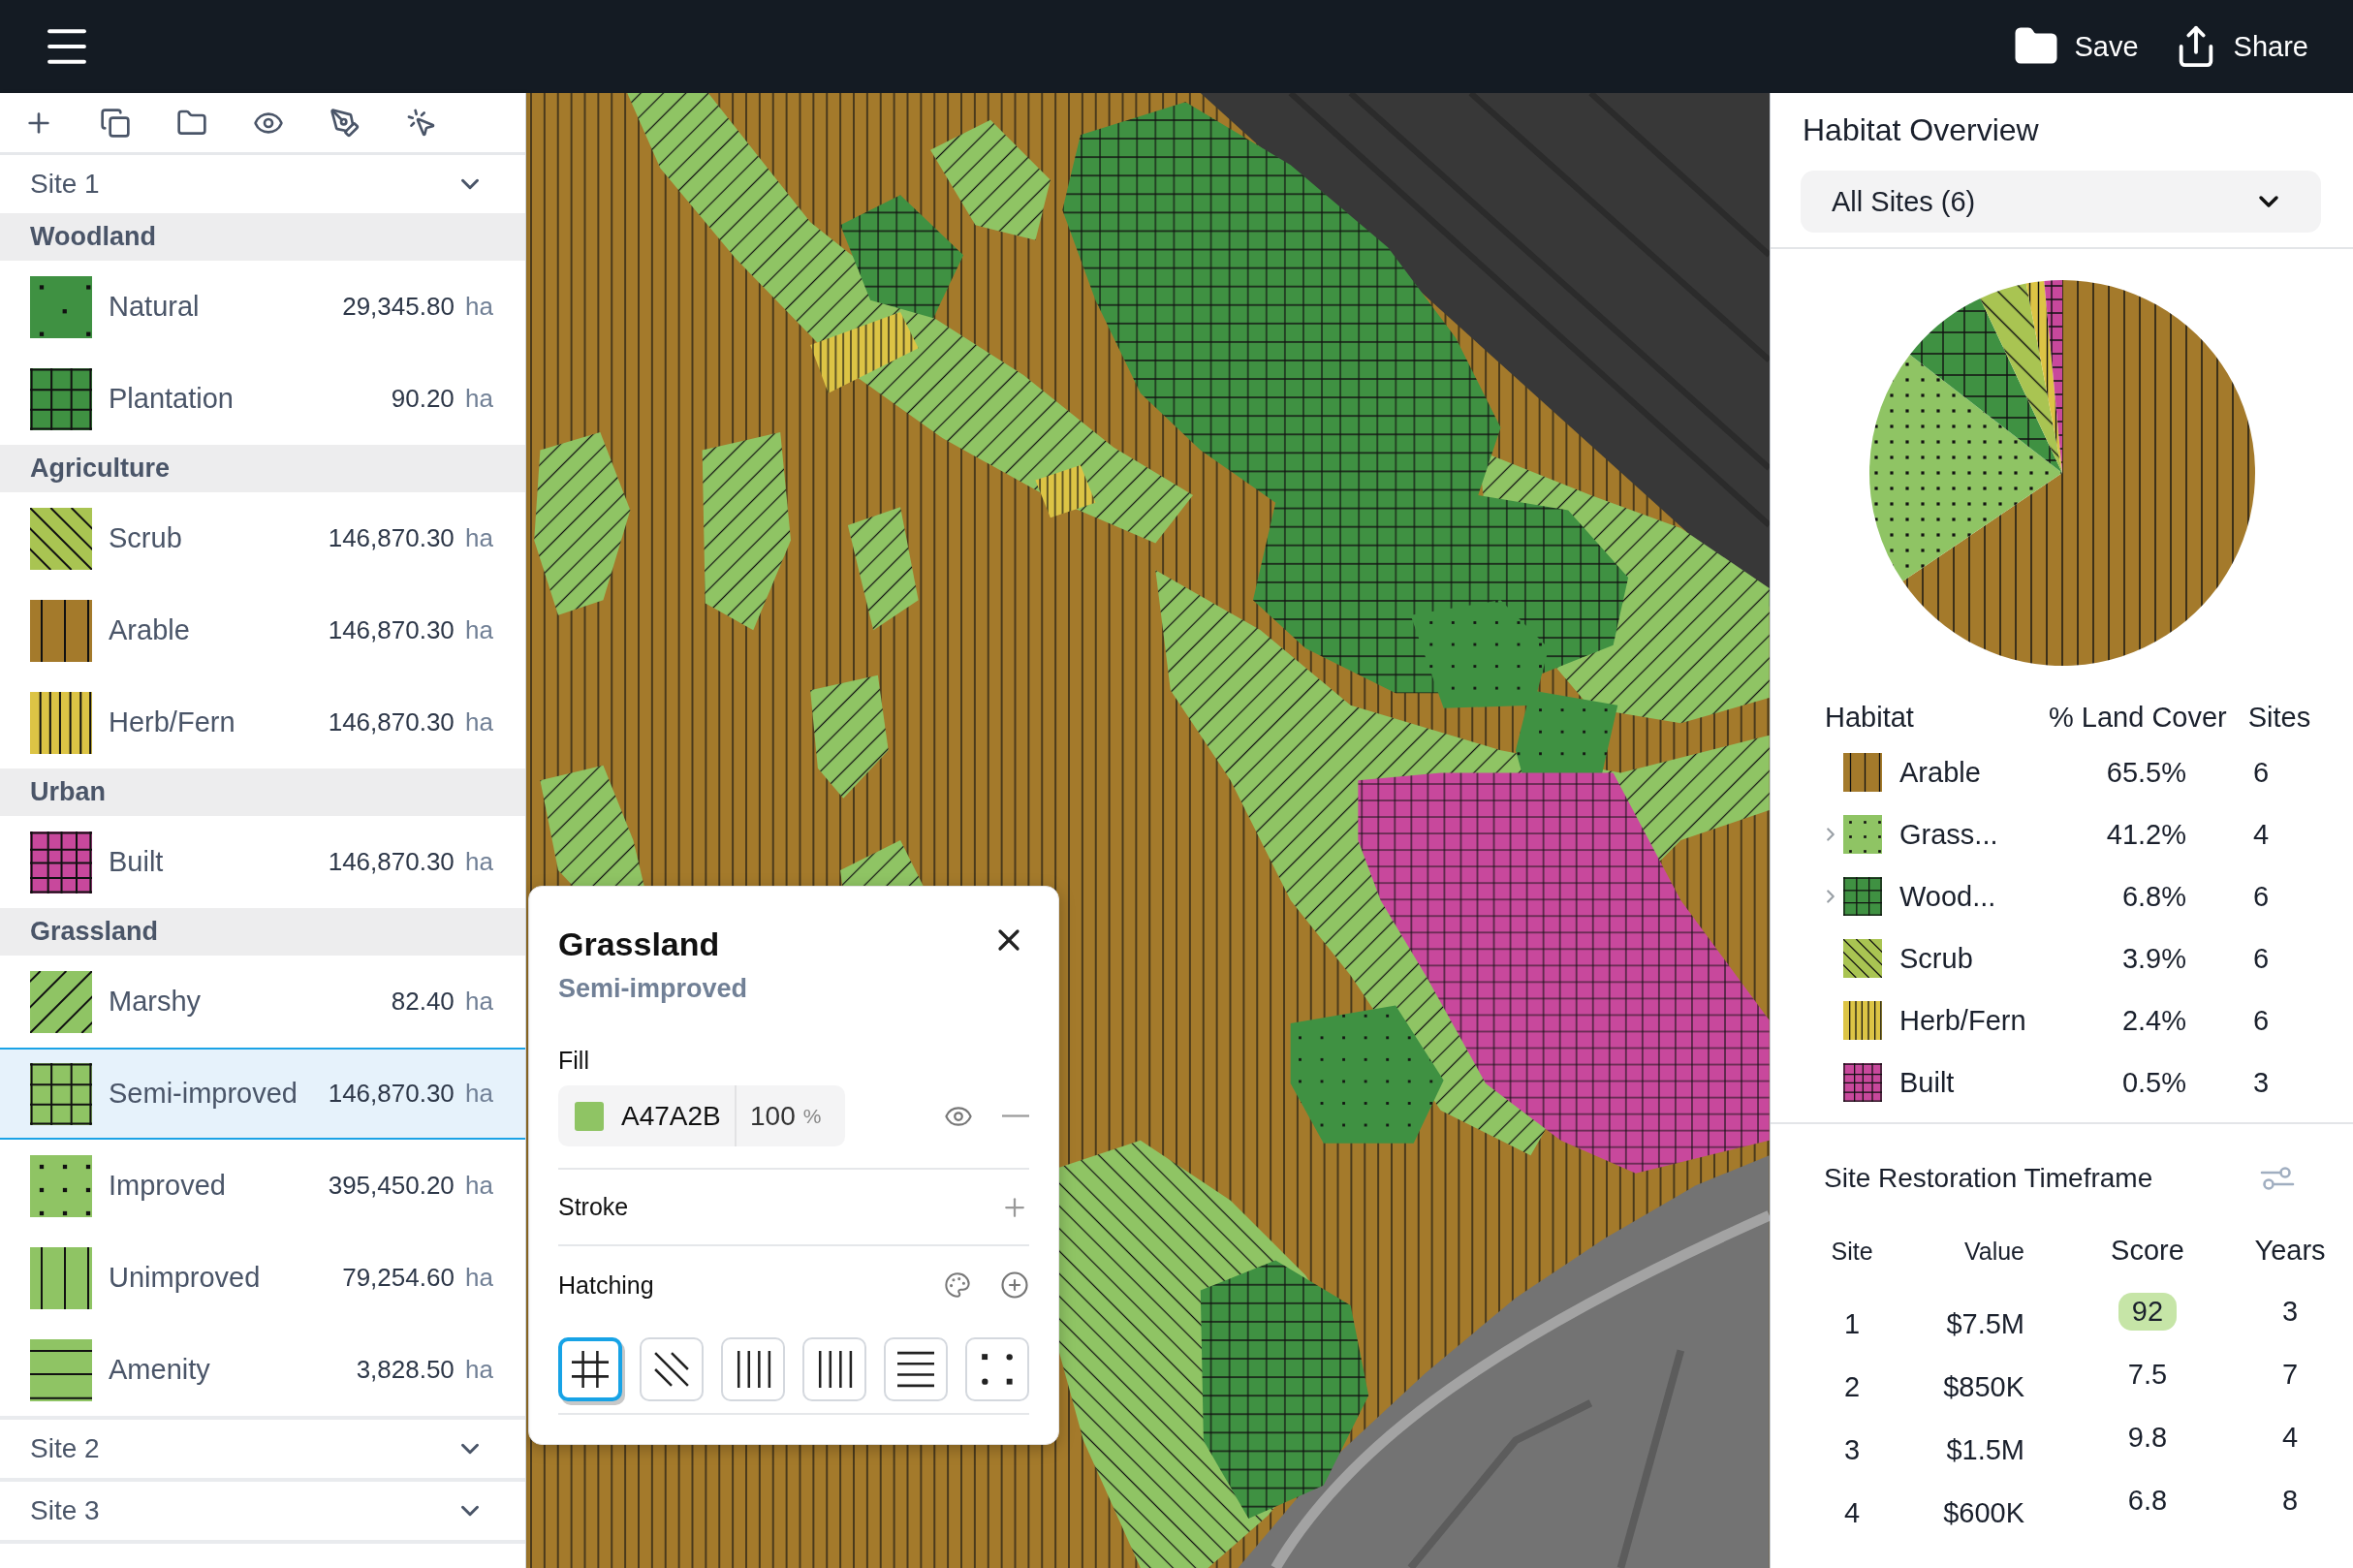  What do you see at coordinates (1985, 1450) in the screenshot?
I see `table-cell: $1.5M` at bounding box center [1985, 1450].